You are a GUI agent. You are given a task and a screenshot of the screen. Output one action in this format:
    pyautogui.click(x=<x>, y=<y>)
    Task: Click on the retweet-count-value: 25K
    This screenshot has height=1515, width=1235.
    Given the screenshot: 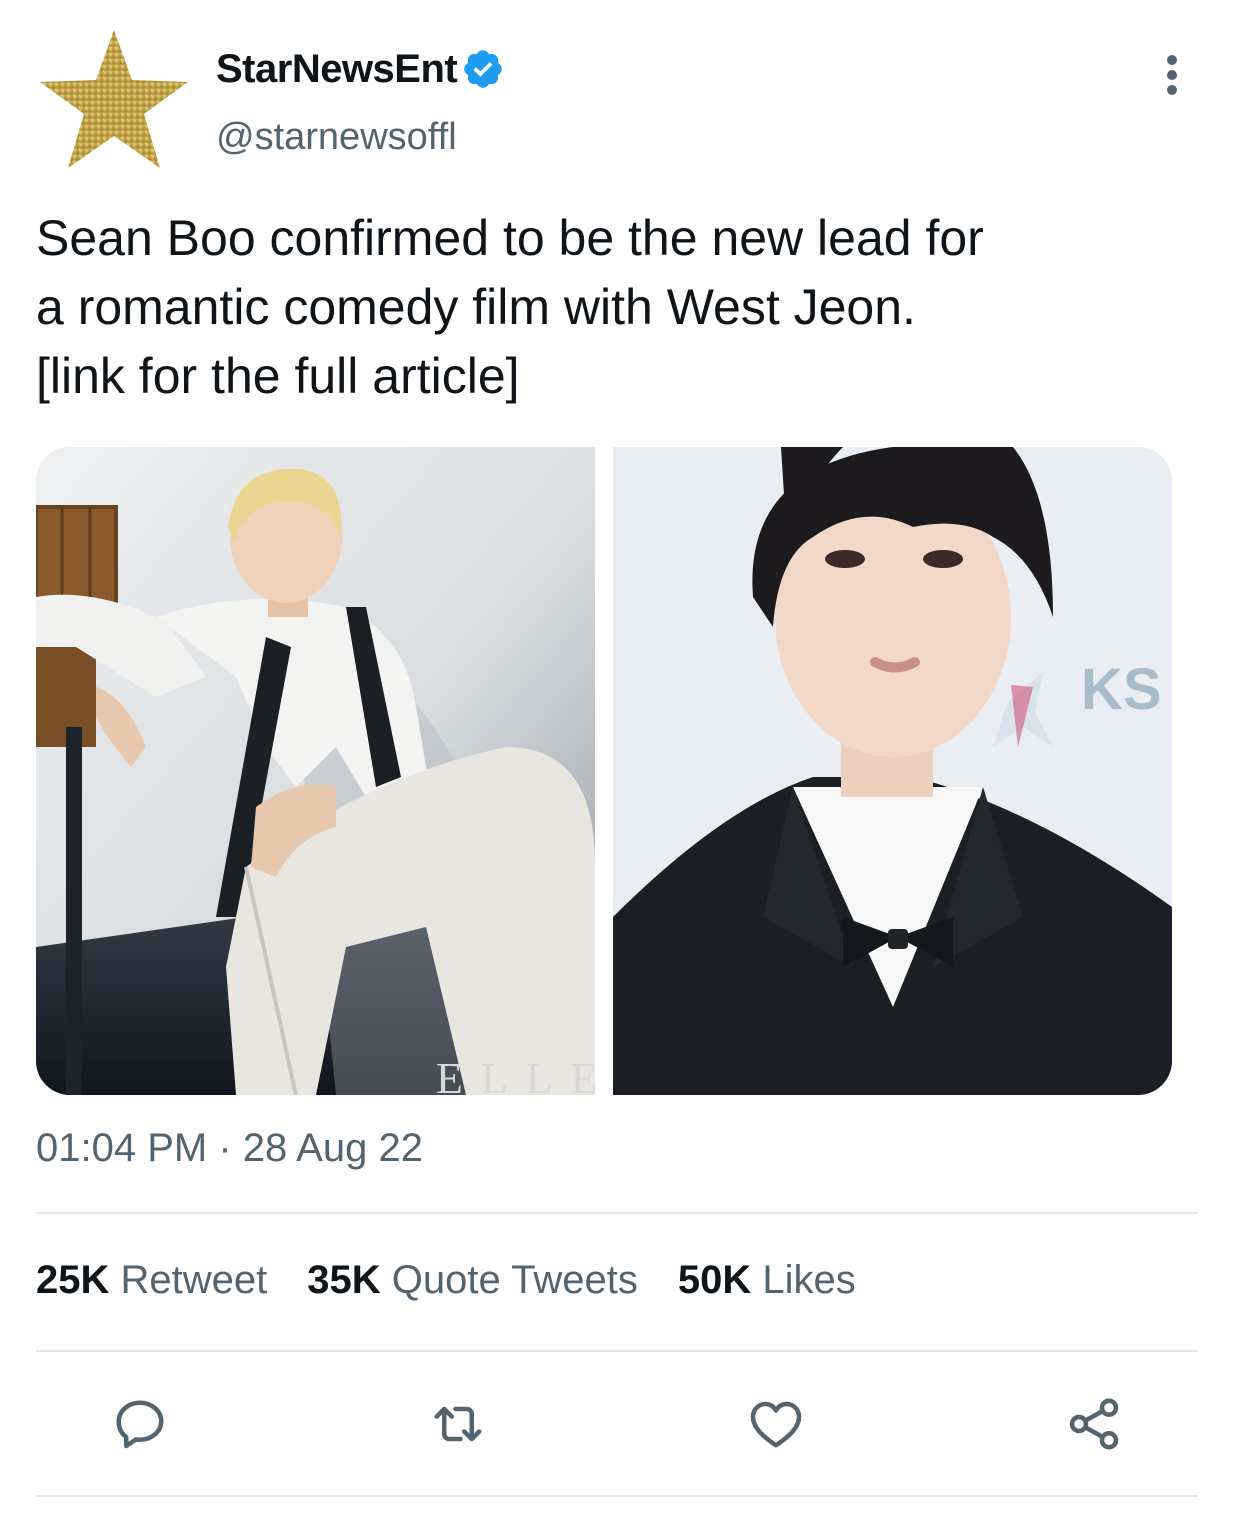 What is the action you would take?
    pyautogui.click(x=73, y=1280)
    